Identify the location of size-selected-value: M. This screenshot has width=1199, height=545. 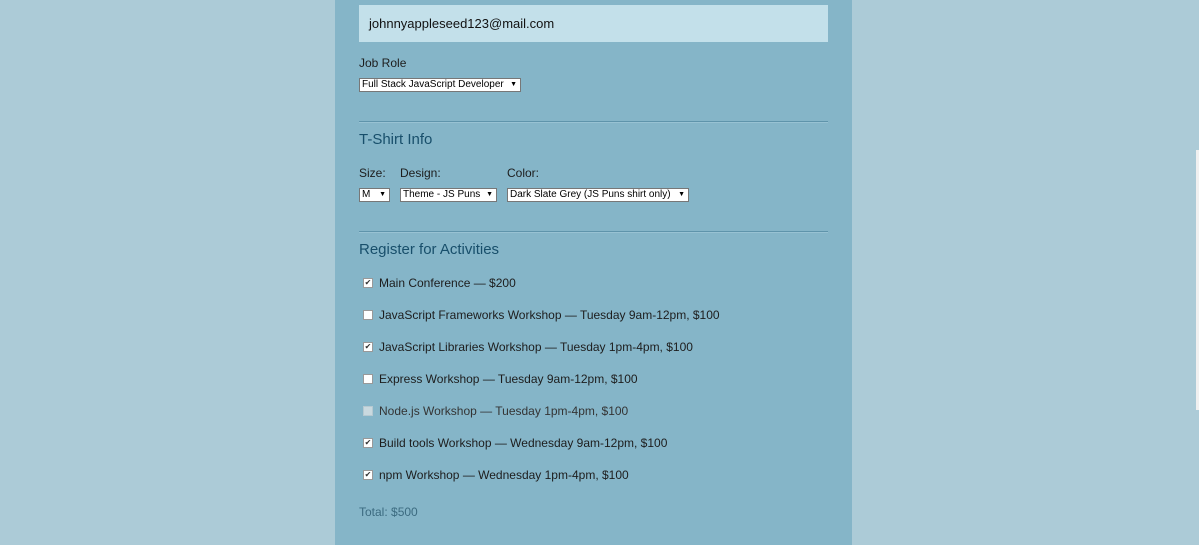
(366, 194).